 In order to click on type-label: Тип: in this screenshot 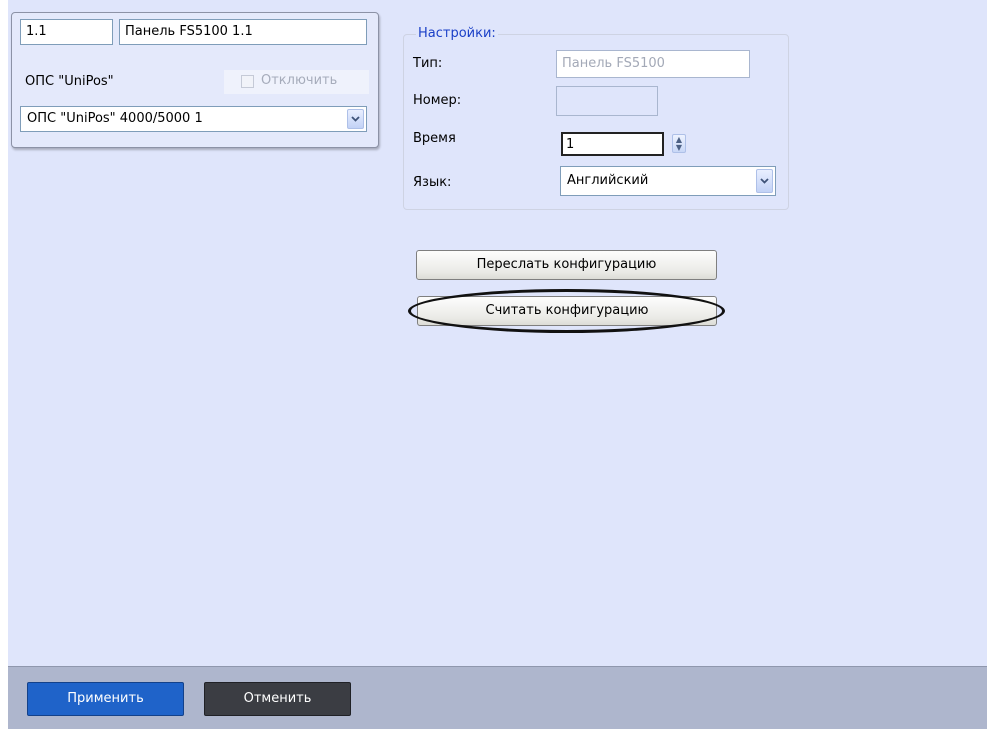, I will do `click(428, 63)`.